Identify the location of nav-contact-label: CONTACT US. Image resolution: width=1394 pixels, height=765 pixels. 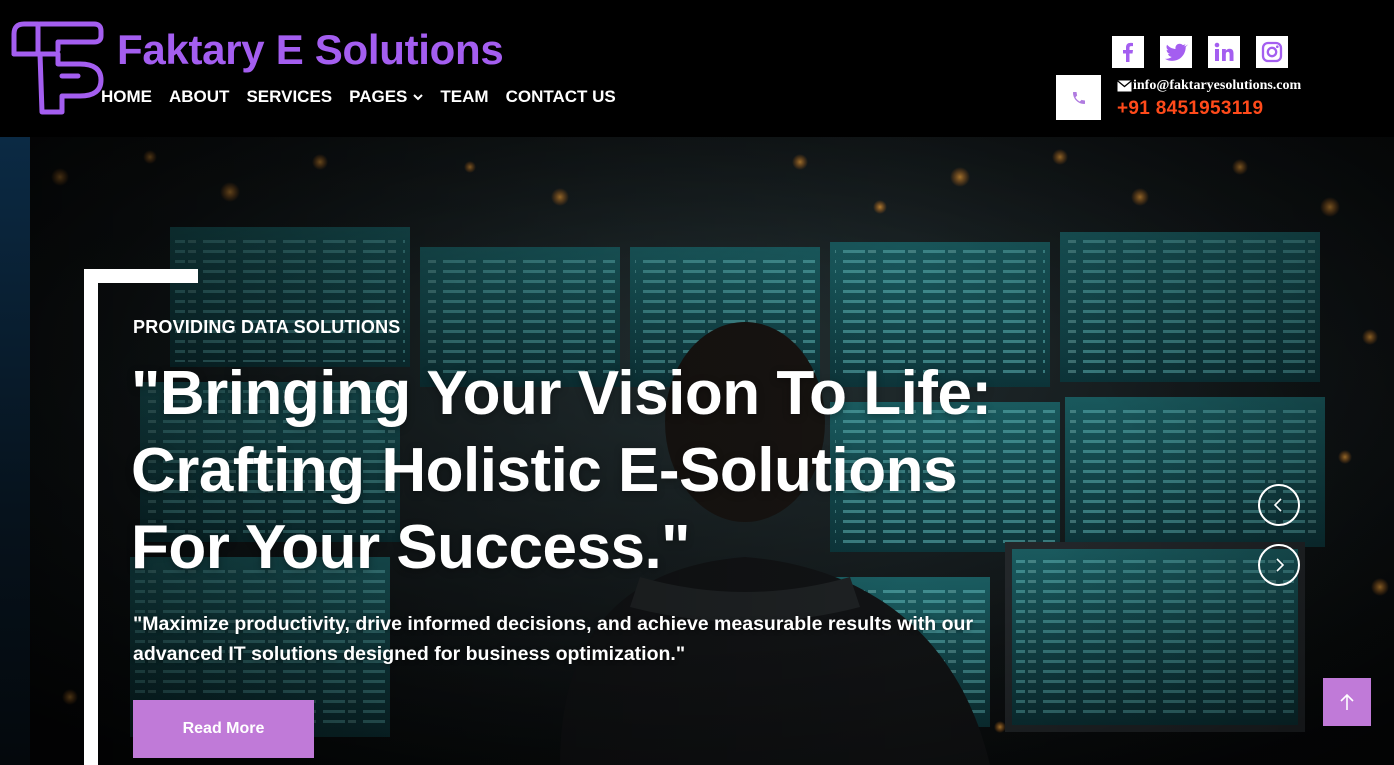
(560, 96).